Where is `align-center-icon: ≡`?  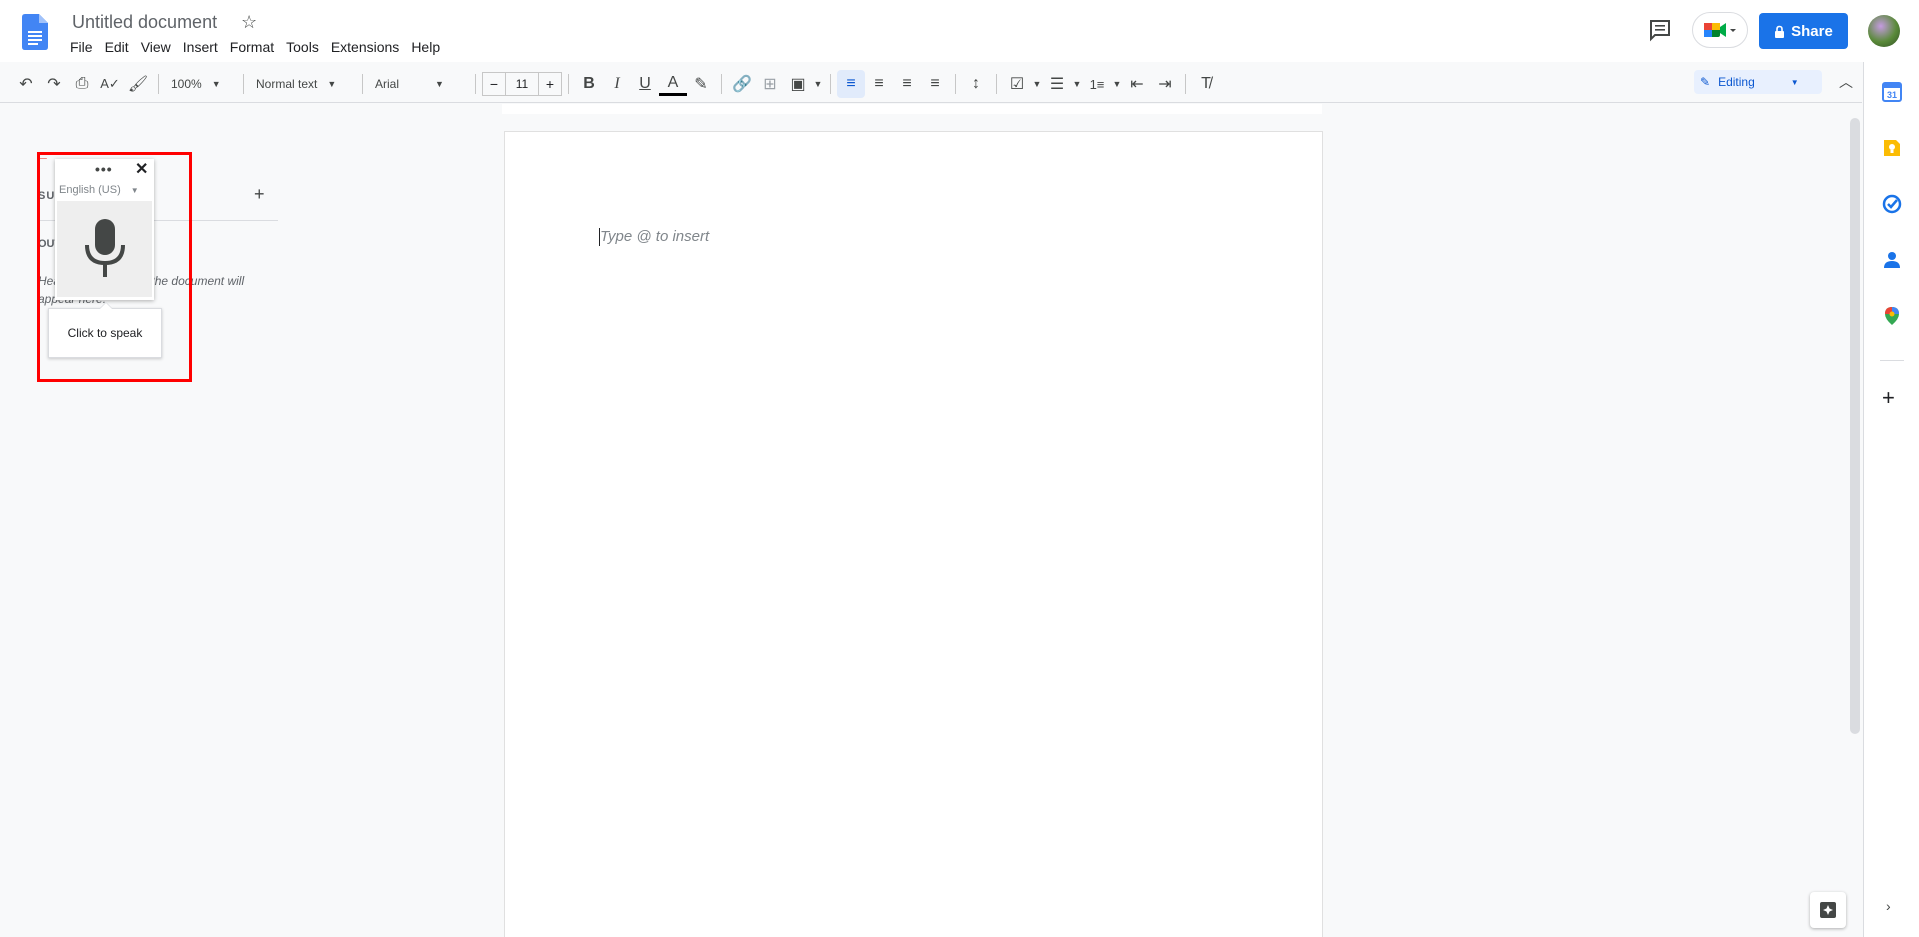
align-center-icon: ≡ is located at coordinates (879, 84).